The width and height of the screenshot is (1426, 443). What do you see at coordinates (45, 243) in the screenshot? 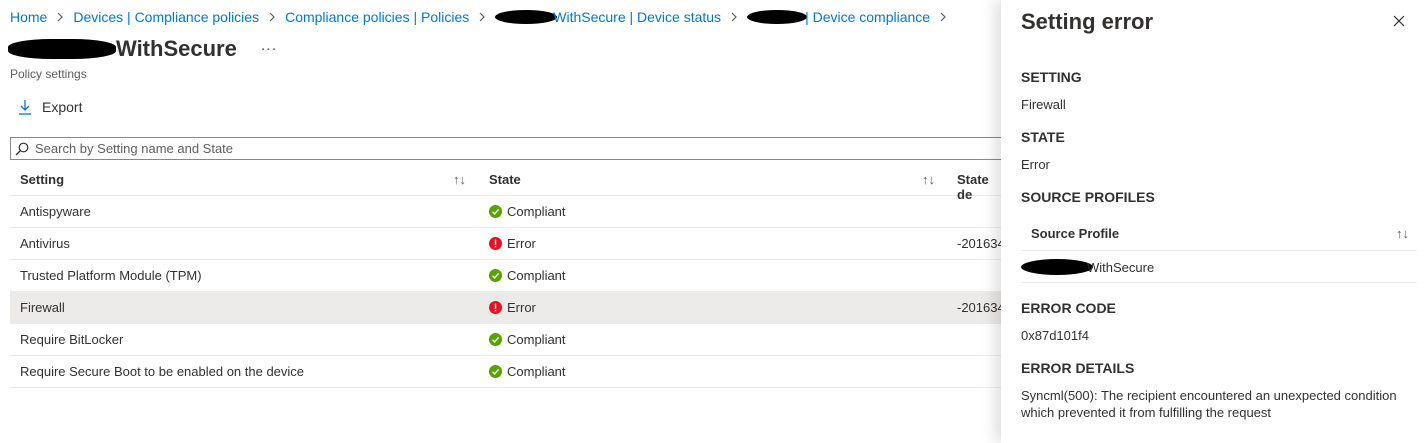
I see `setting-name: Antivirus` at bounding box center [45, 243].